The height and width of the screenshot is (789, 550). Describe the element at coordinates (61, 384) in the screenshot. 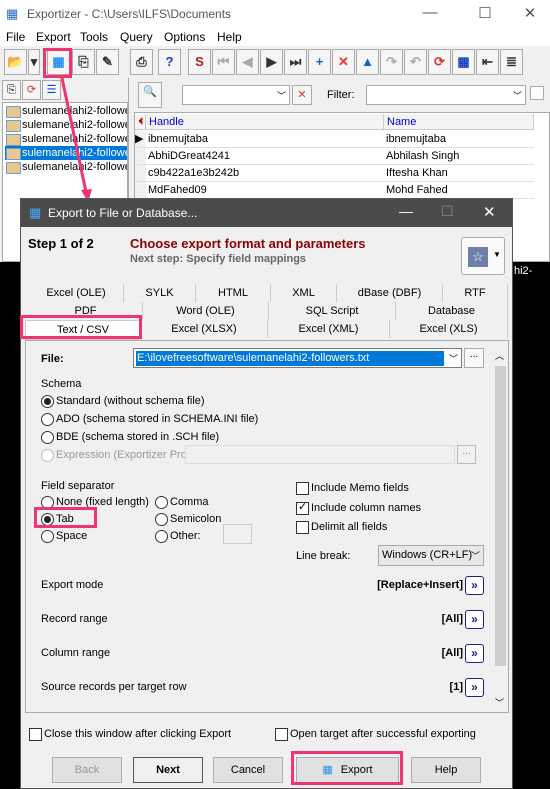

I see `schema-label: Schema` at that location.